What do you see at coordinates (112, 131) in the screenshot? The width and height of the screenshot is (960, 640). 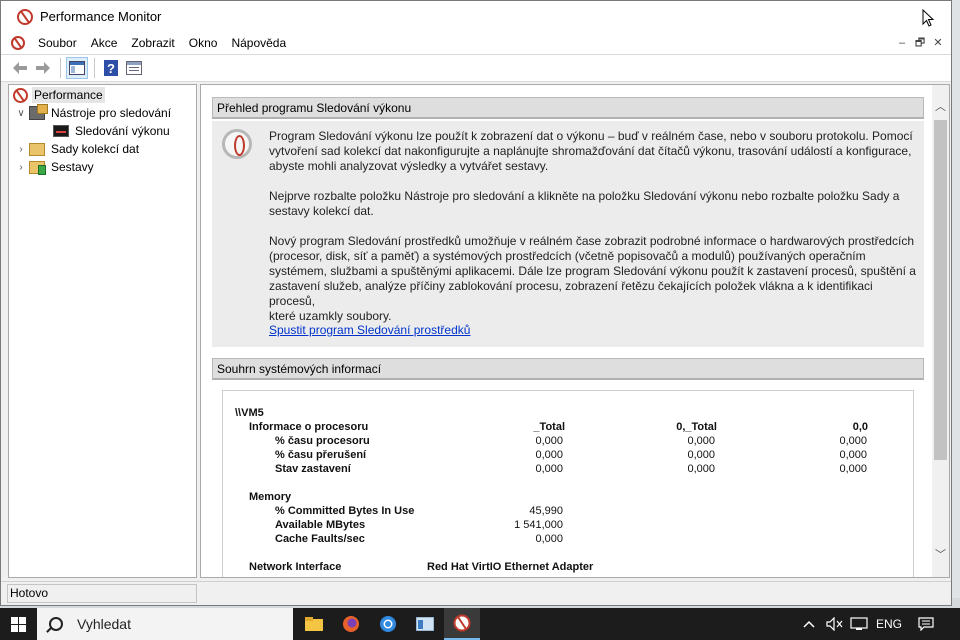 I see `tree-item-performance-monitor: Sledování výkonu` at bounding box center [112, 131].